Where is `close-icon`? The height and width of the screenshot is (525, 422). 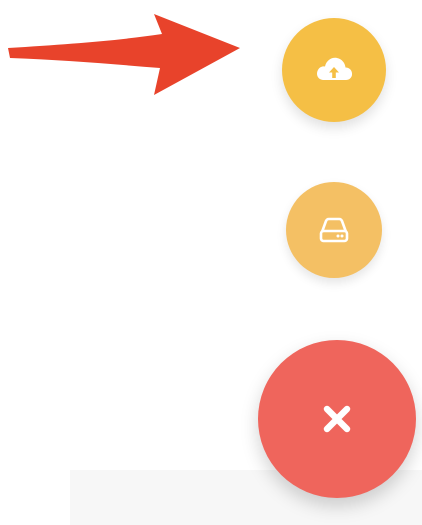 close-icon is located at coordinates (337, 419).